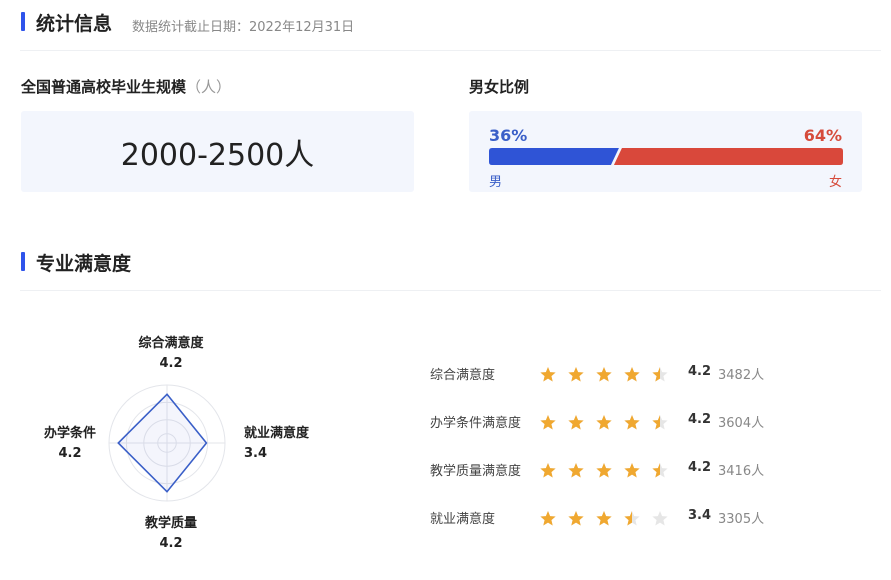 The width and height of the screenshot is (891, 580). Describe the element at coordinates (741, 471) in the screenshot. I see `rating-count: 3416人` at that location.